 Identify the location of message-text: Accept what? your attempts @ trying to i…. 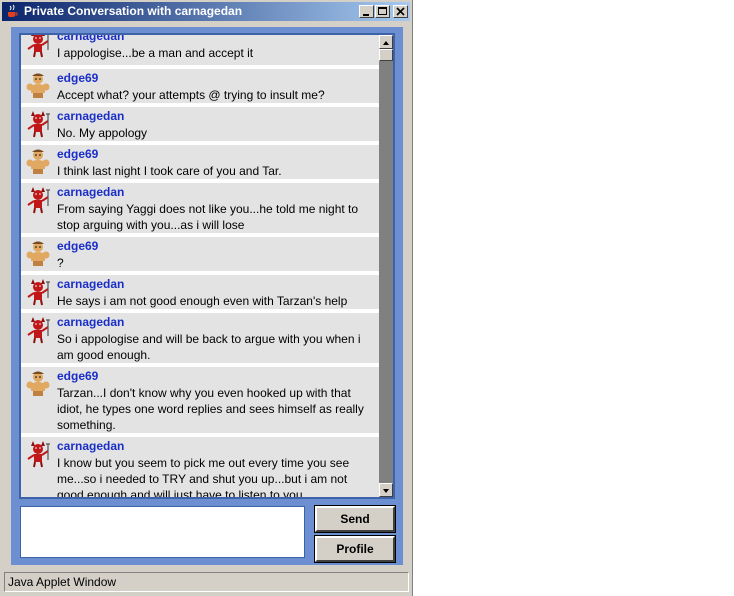
(191, 95).